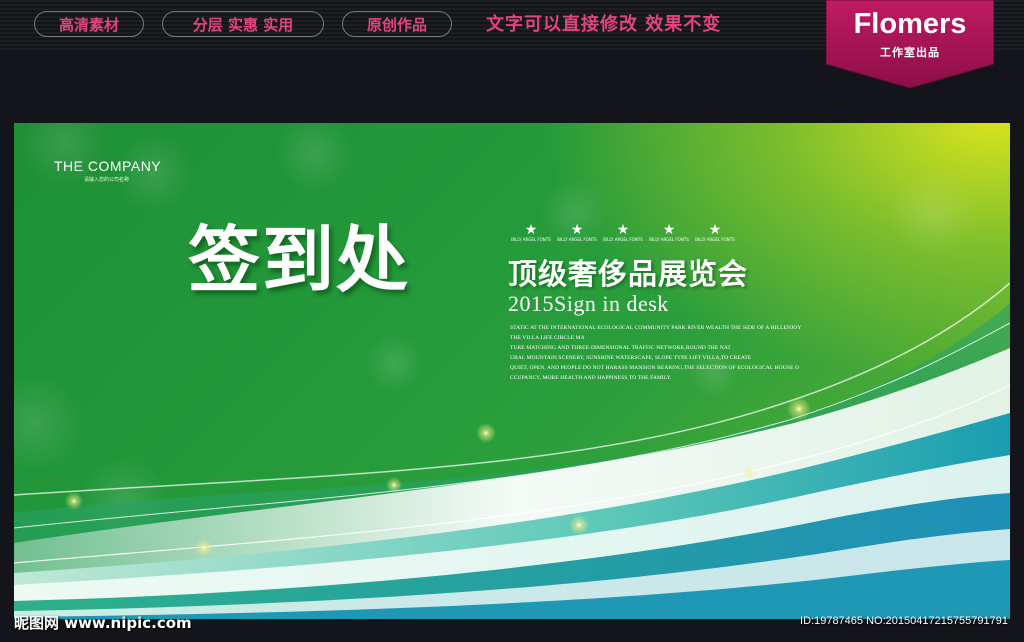  Describe the element at coordinates (107, 180) in the screenshot. I see `company-subtitle: 请输入您的公司名称` at that location.